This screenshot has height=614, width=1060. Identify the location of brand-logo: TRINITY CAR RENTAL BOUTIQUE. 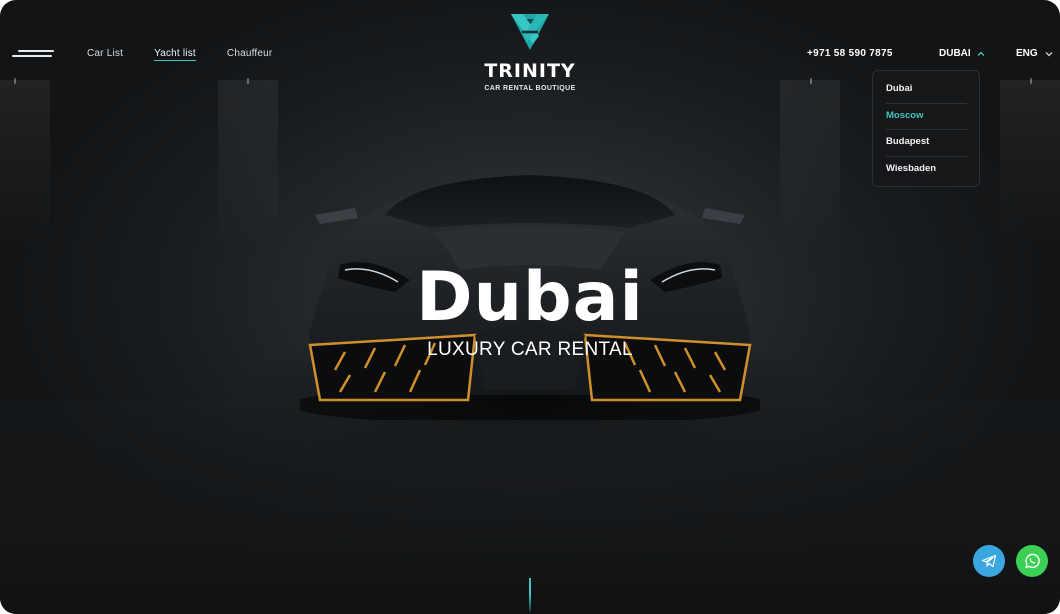
(530, 52).